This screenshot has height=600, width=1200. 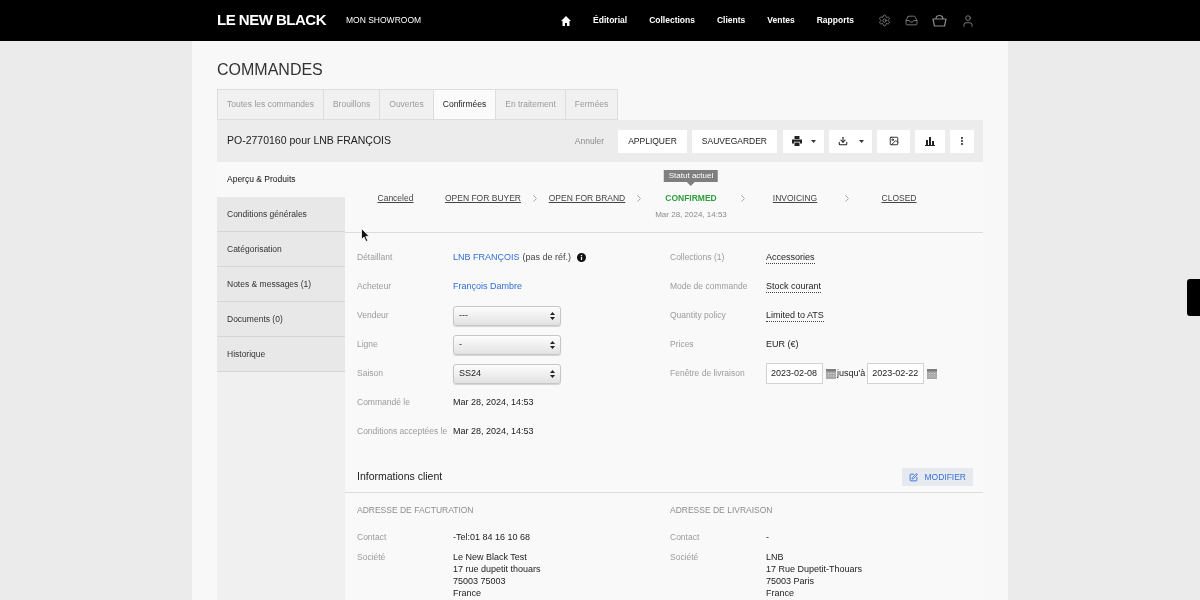 I want to click on image-icon, so click(x=893, y=141).